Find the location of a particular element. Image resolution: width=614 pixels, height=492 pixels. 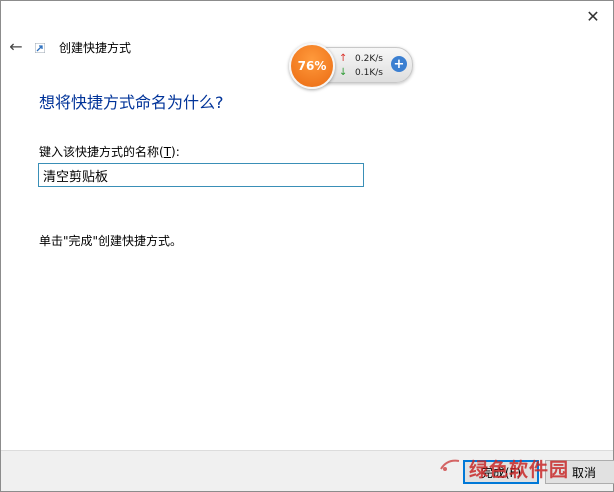

name-field-label: 键入该快捷方式的名称(T): is located at coordinates (109, 151).